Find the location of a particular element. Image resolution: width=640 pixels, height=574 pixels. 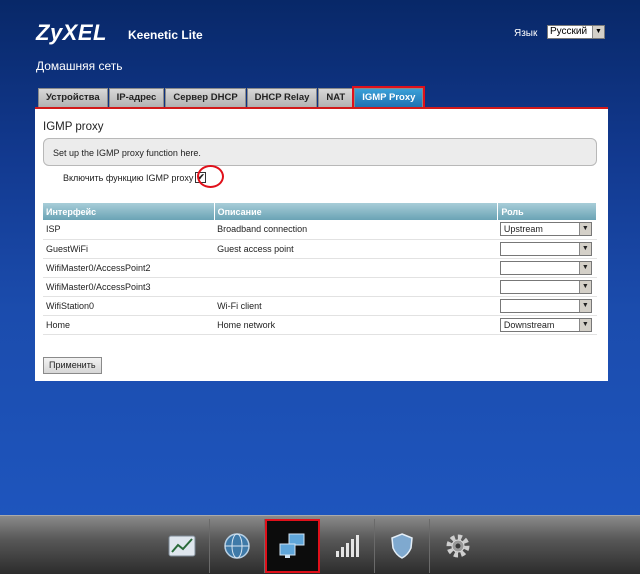

description-cell: Broadband connection is located at coordinates (356, 230).